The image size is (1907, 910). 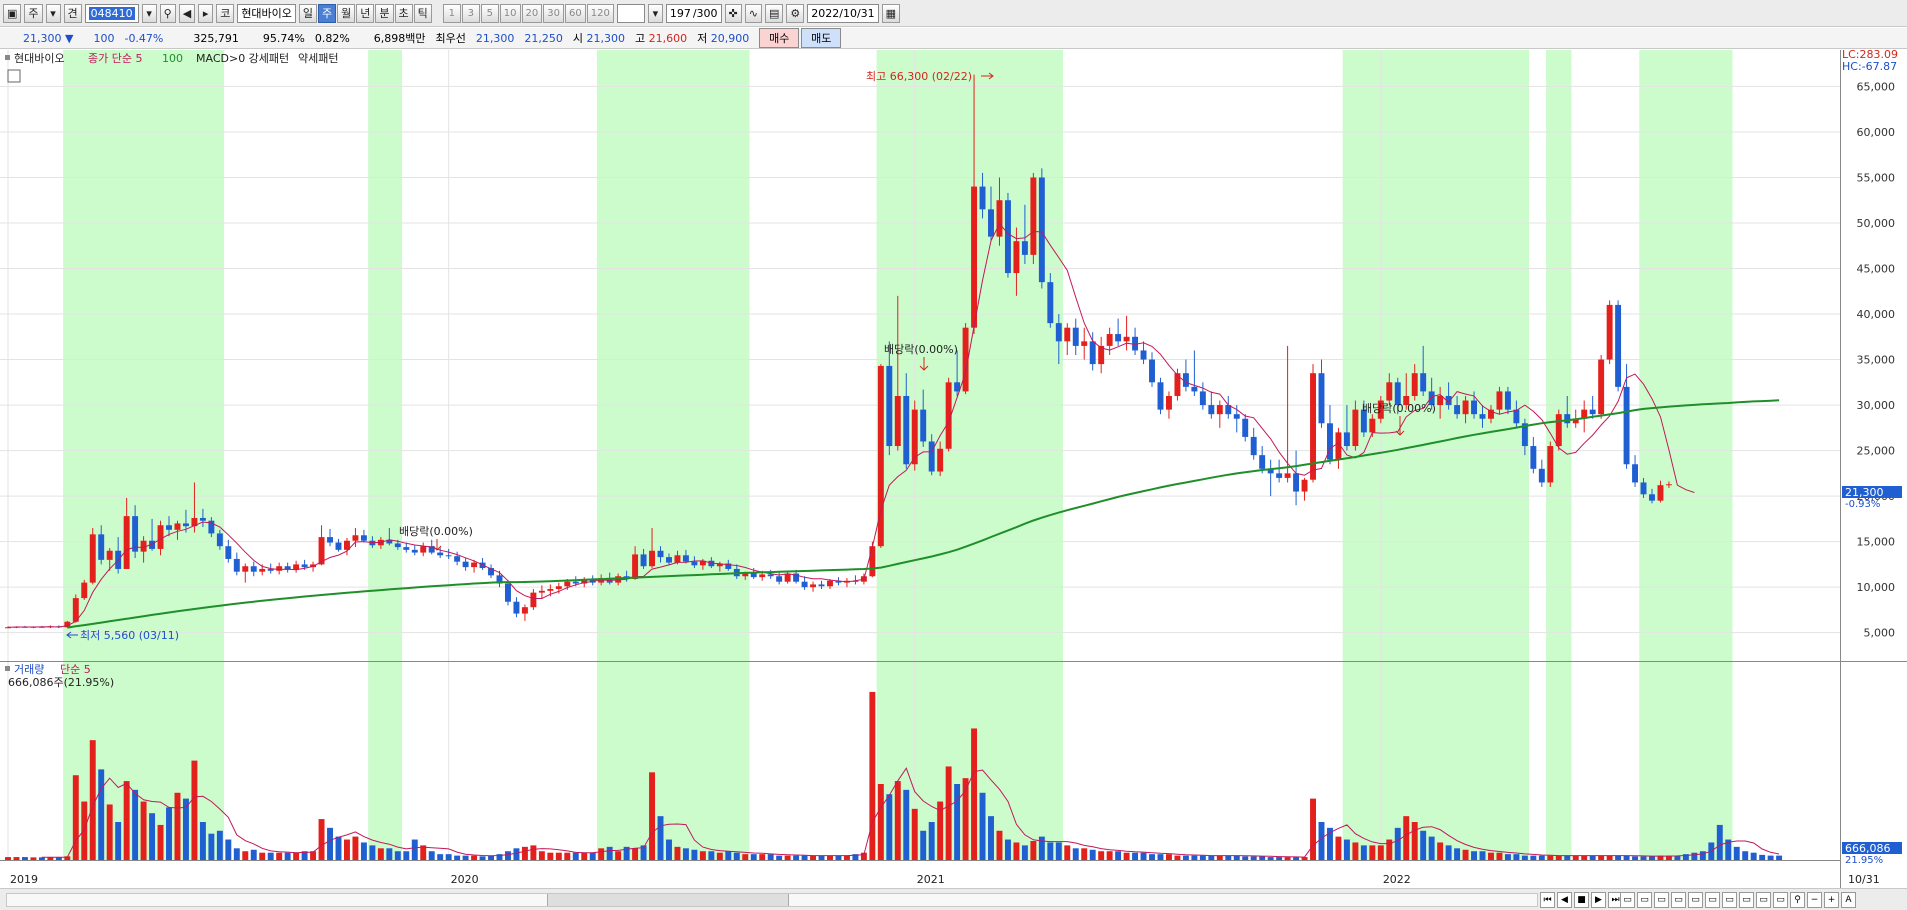 What do you see at coordinates (553, 13) in the screenshot?
I see `interval-button: 30` at bounding box center [553, 13].